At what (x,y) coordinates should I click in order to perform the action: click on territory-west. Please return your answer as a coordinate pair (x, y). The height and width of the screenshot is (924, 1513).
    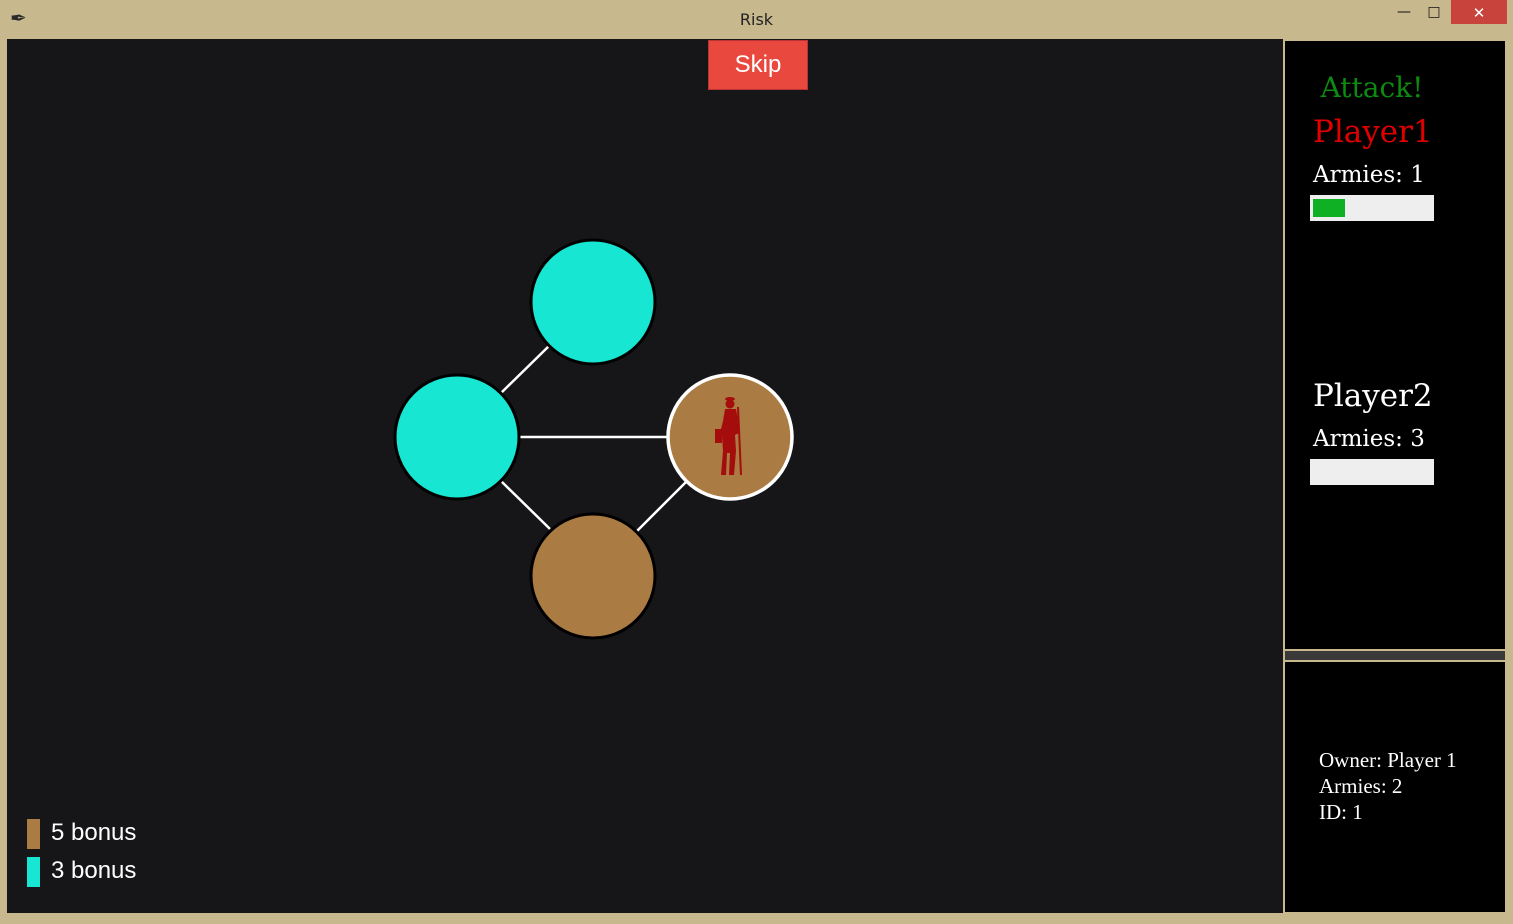
    Looking at the image, I should click on (457, 437).